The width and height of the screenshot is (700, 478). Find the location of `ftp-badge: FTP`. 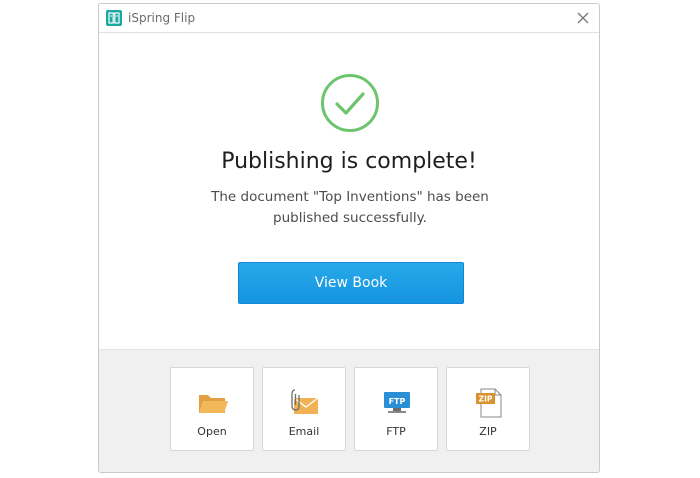

ftp-badge: FTP is located at coordinates (397, 401).